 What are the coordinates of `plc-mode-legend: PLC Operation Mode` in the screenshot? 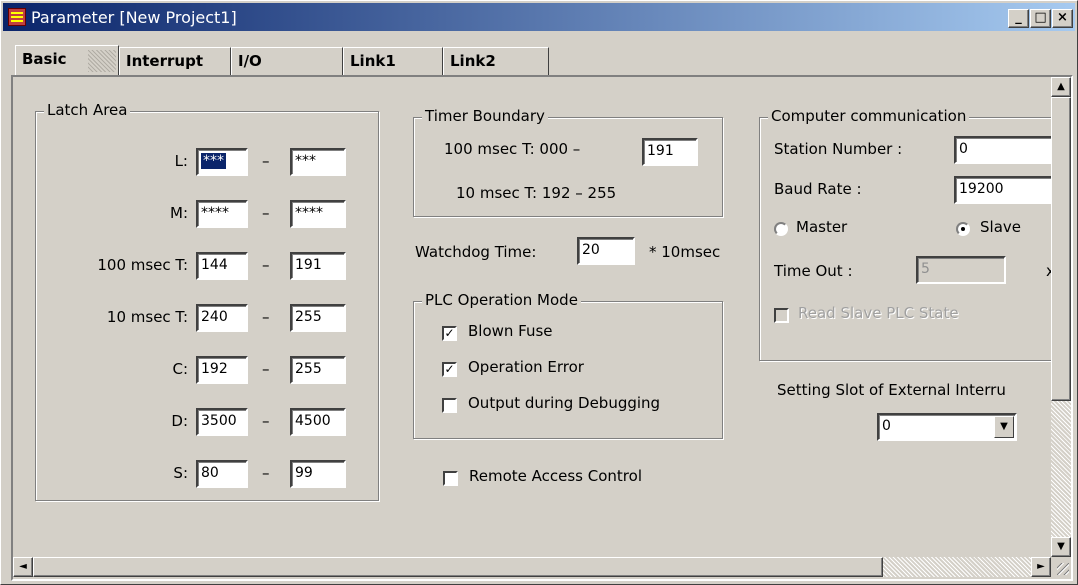 It's located at (501, 300).